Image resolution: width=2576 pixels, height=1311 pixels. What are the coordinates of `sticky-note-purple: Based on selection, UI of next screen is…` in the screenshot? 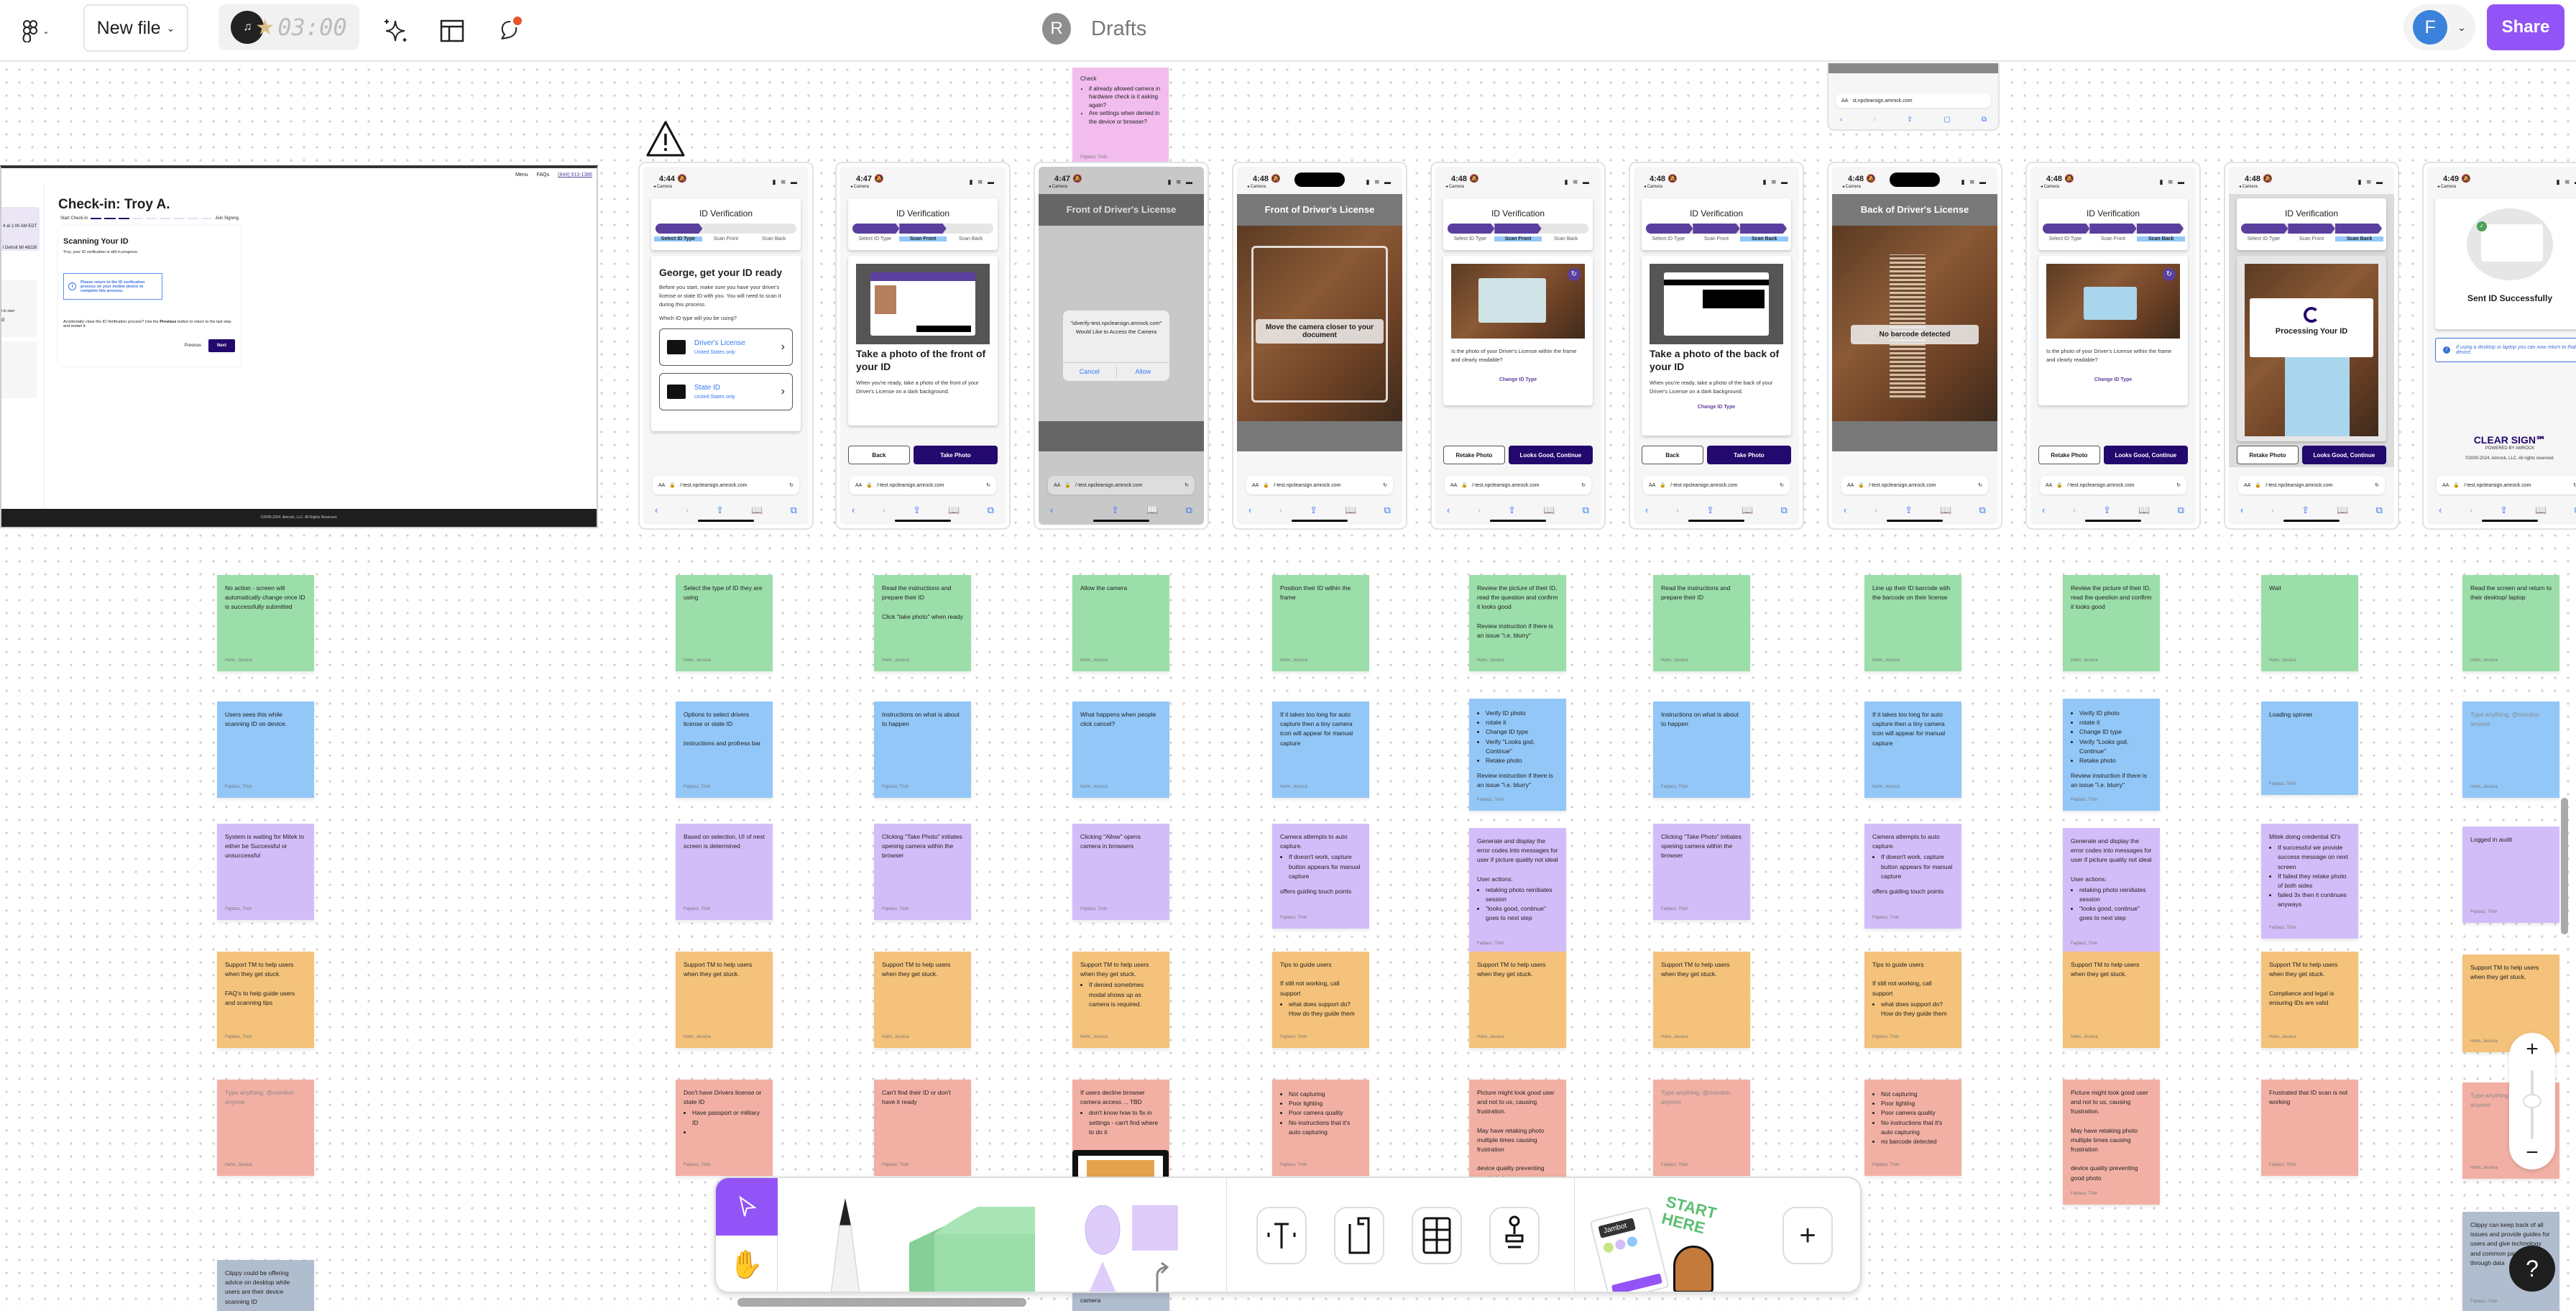 It's located at (724, 872).